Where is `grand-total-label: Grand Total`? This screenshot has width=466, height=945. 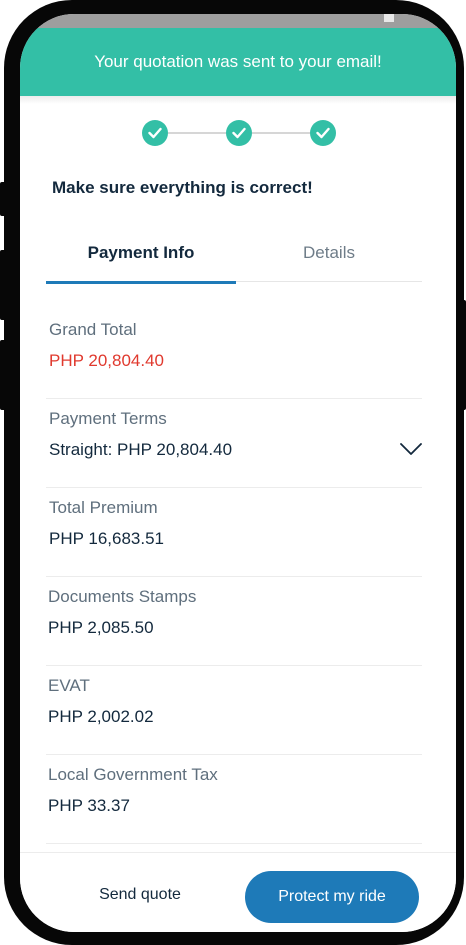 grand-total-label: Grand Total is located at coordinates (93, 329).